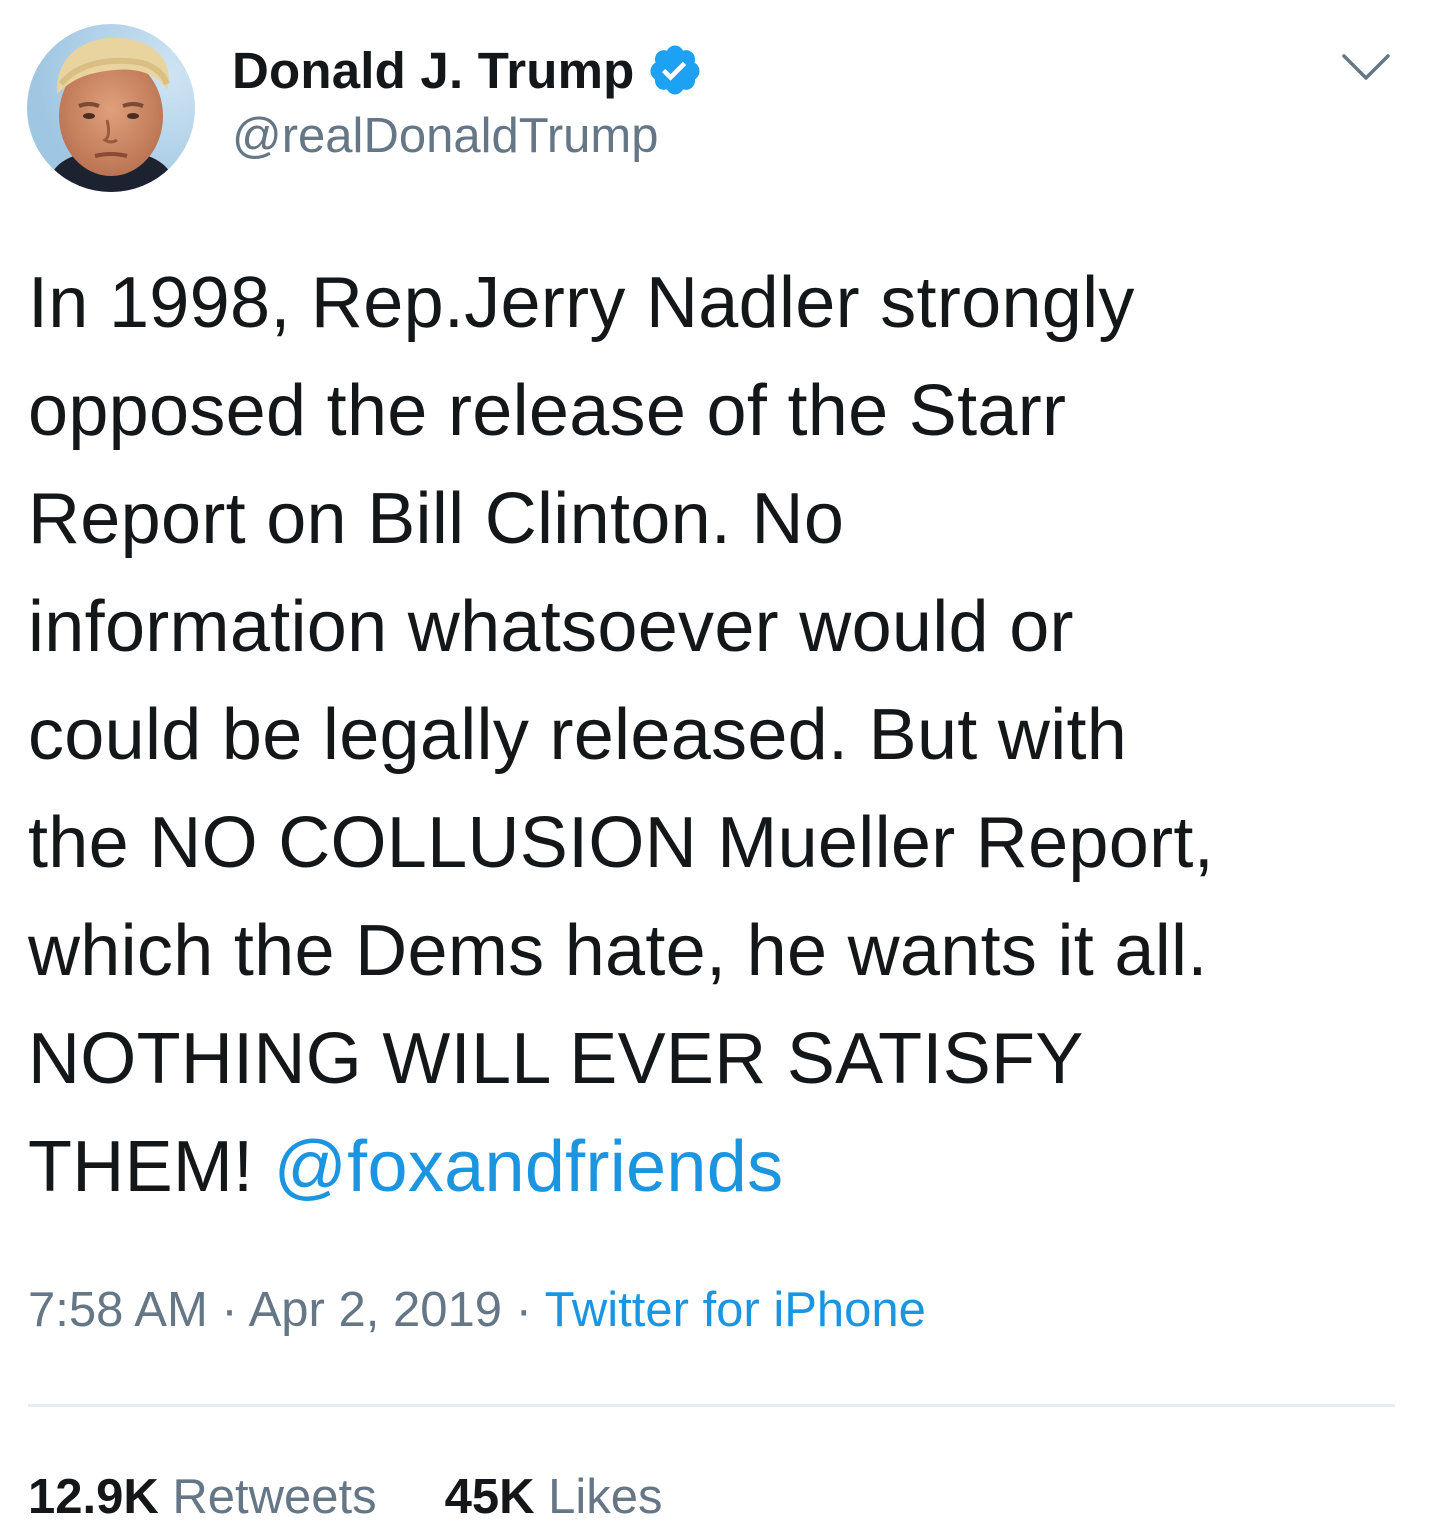 The image size is (1430, 1537). Describe the element at coordinates (274, 1497) in the screenshot. I see `retweets-label: Retweets` at that location.